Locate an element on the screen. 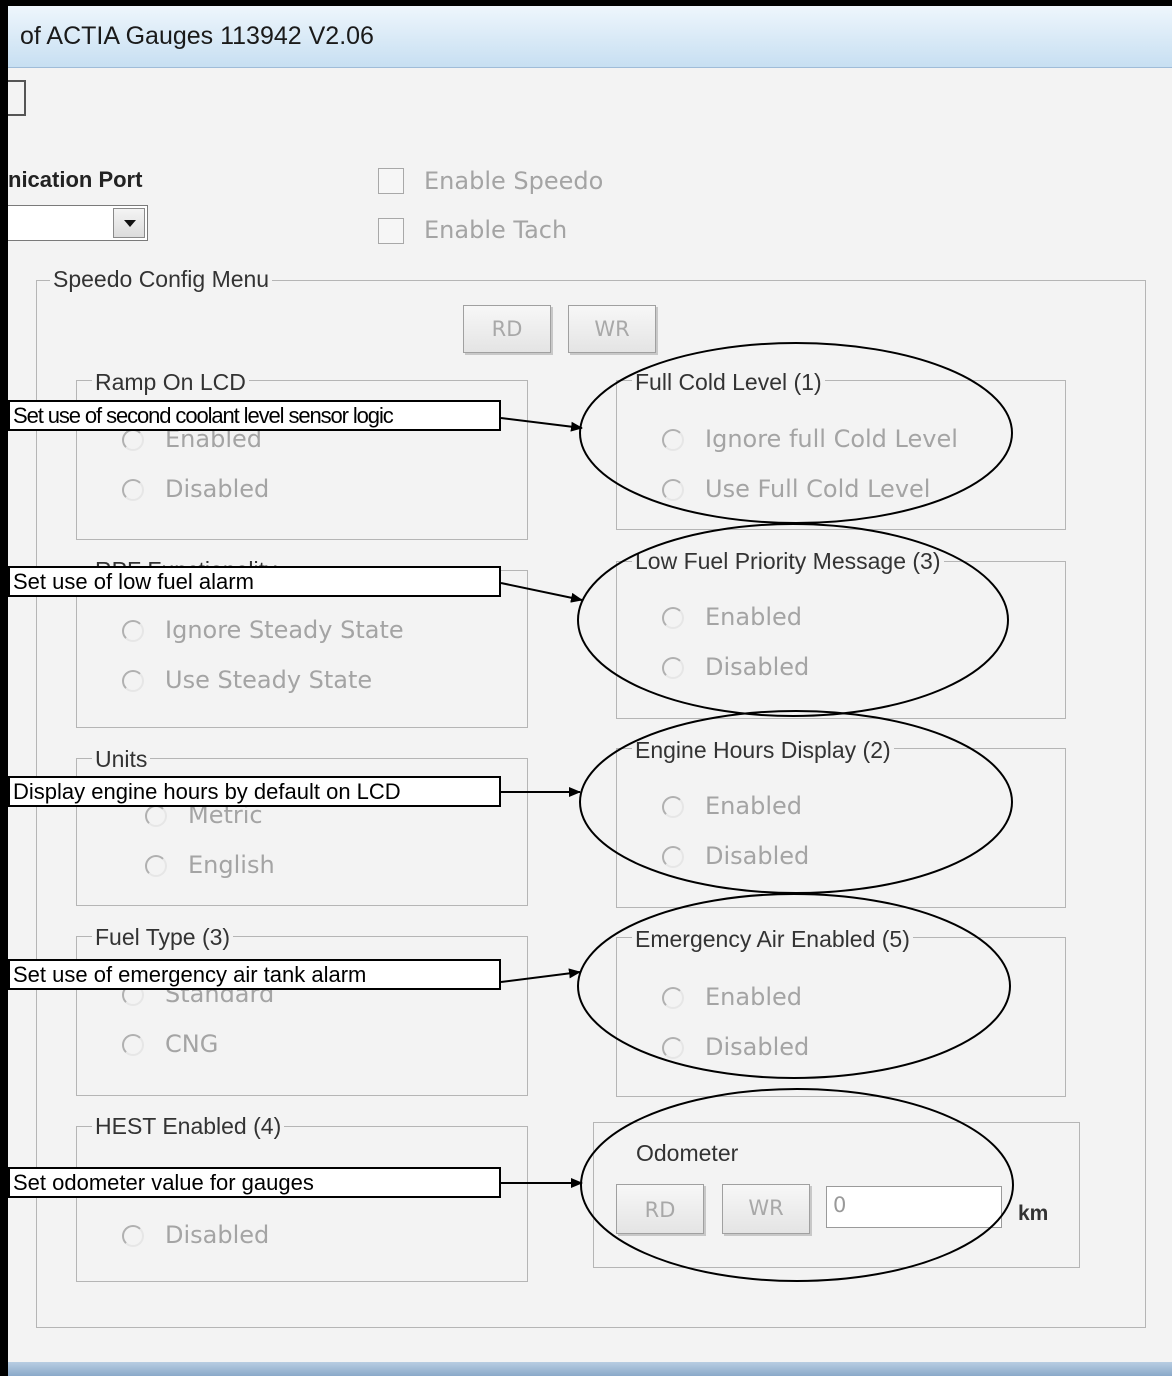 The image size is (1172, 1376). highlight-ellipse-odometer is located at coordinates (797, 1185).